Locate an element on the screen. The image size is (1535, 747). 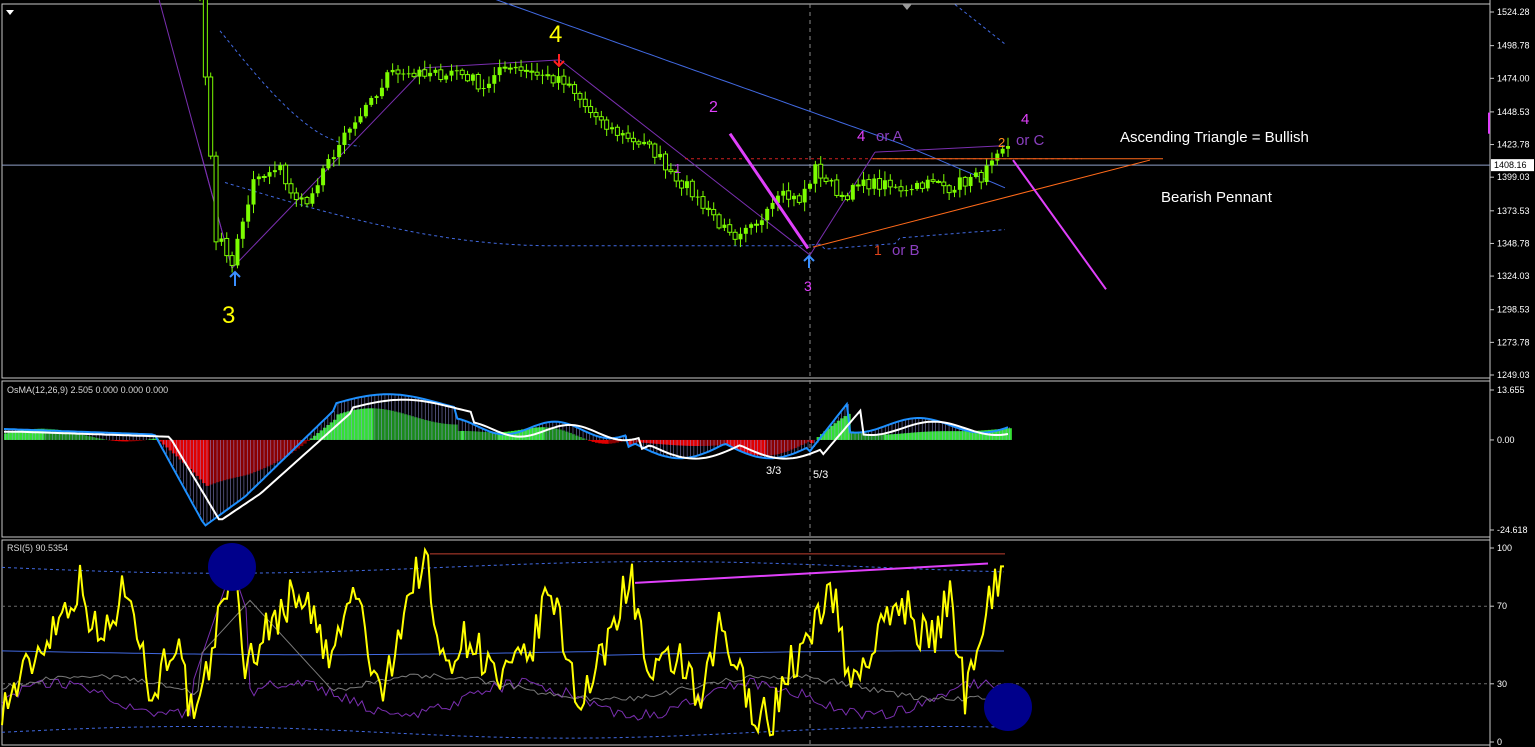
rsi-lower-band is located at coordinates (503, 732).